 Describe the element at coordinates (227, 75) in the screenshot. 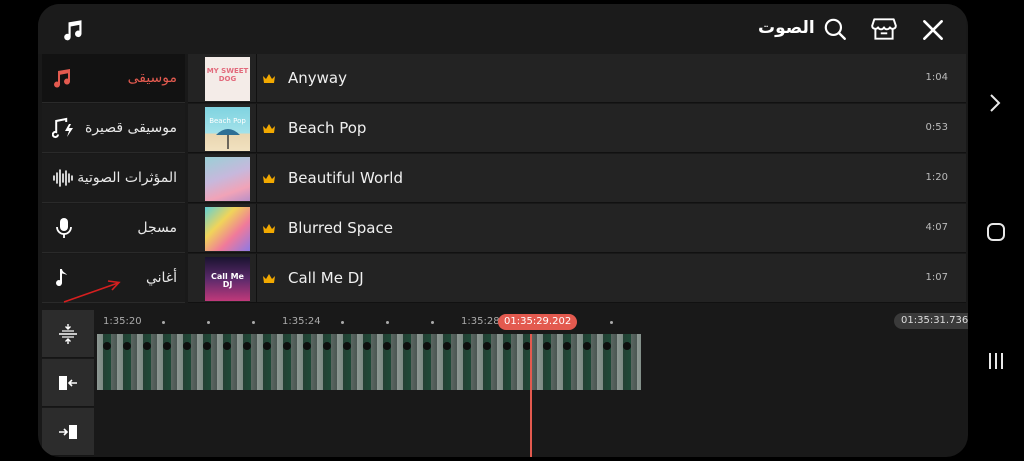

I see `album-art-text: MY SWEET DOG` at that location.